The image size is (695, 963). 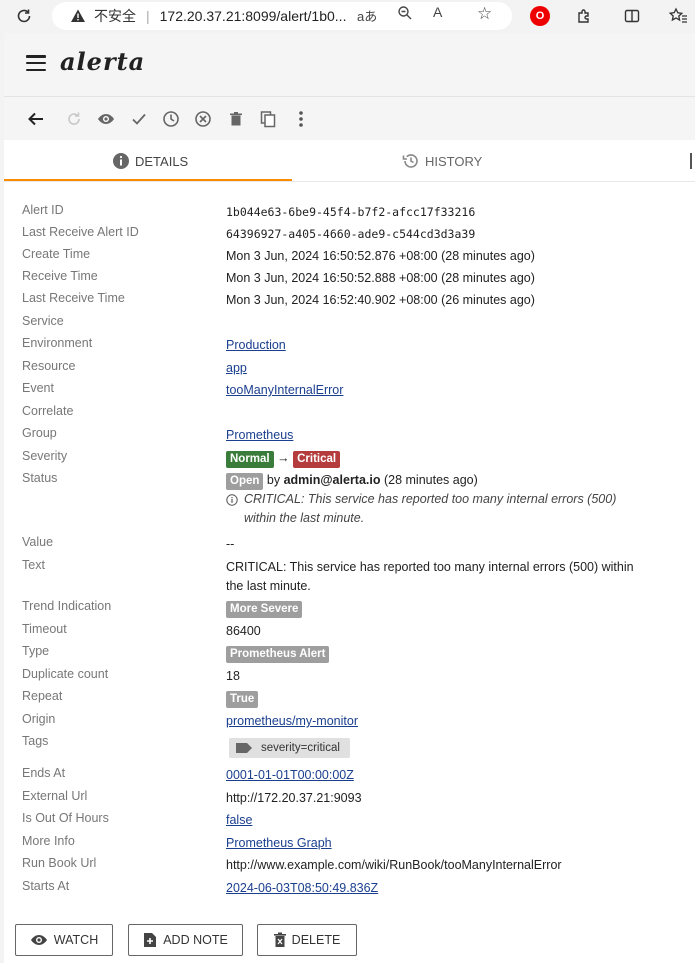 What do you see at coordinates (678, 16) in the screenshot?
I see `favorites-icon` at bounding box center [678, 16].